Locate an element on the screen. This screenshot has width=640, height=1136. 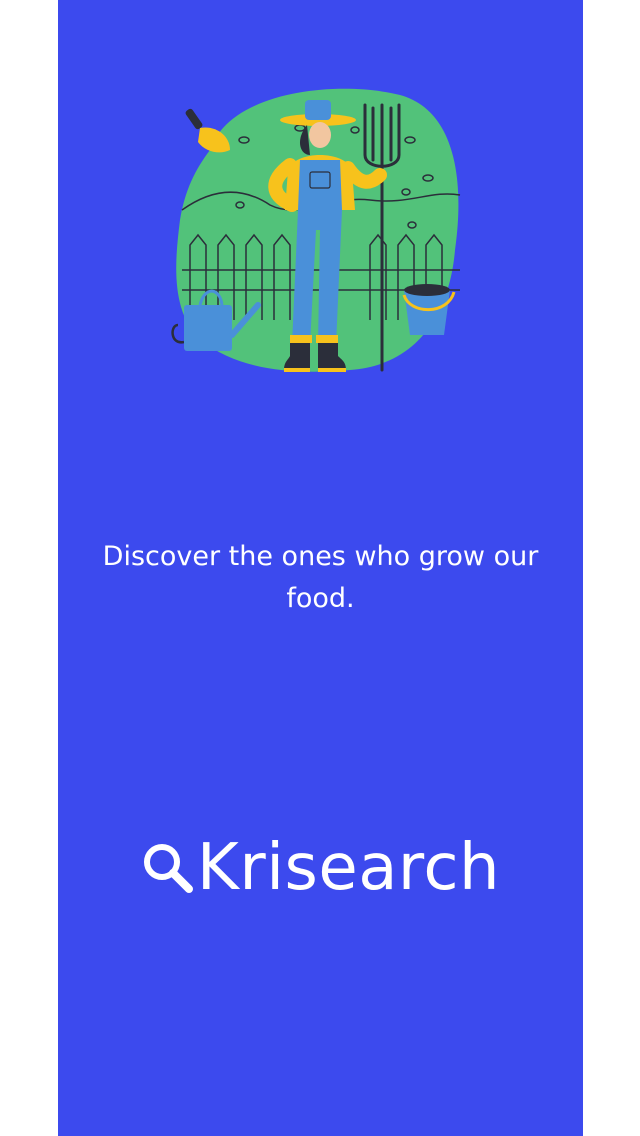
search-icon is located at coordinates (168, 868).